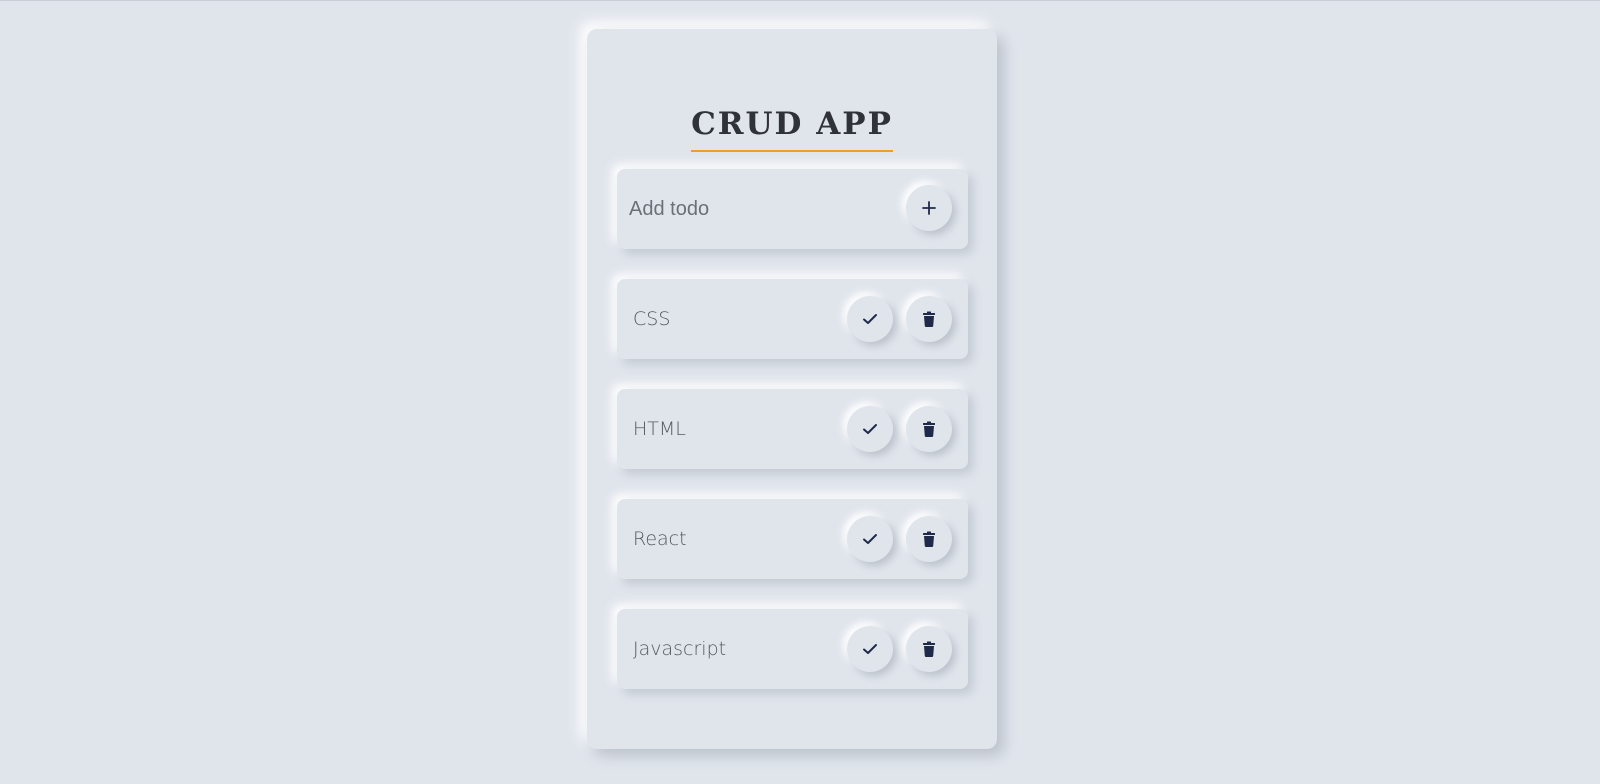 Image resolution: width=1600 pixels, height=784 pixels. What do you see at coordinates (659, 429) in the screenshot?
I see `todo-text: HTML` at bounding box center [659, 429].